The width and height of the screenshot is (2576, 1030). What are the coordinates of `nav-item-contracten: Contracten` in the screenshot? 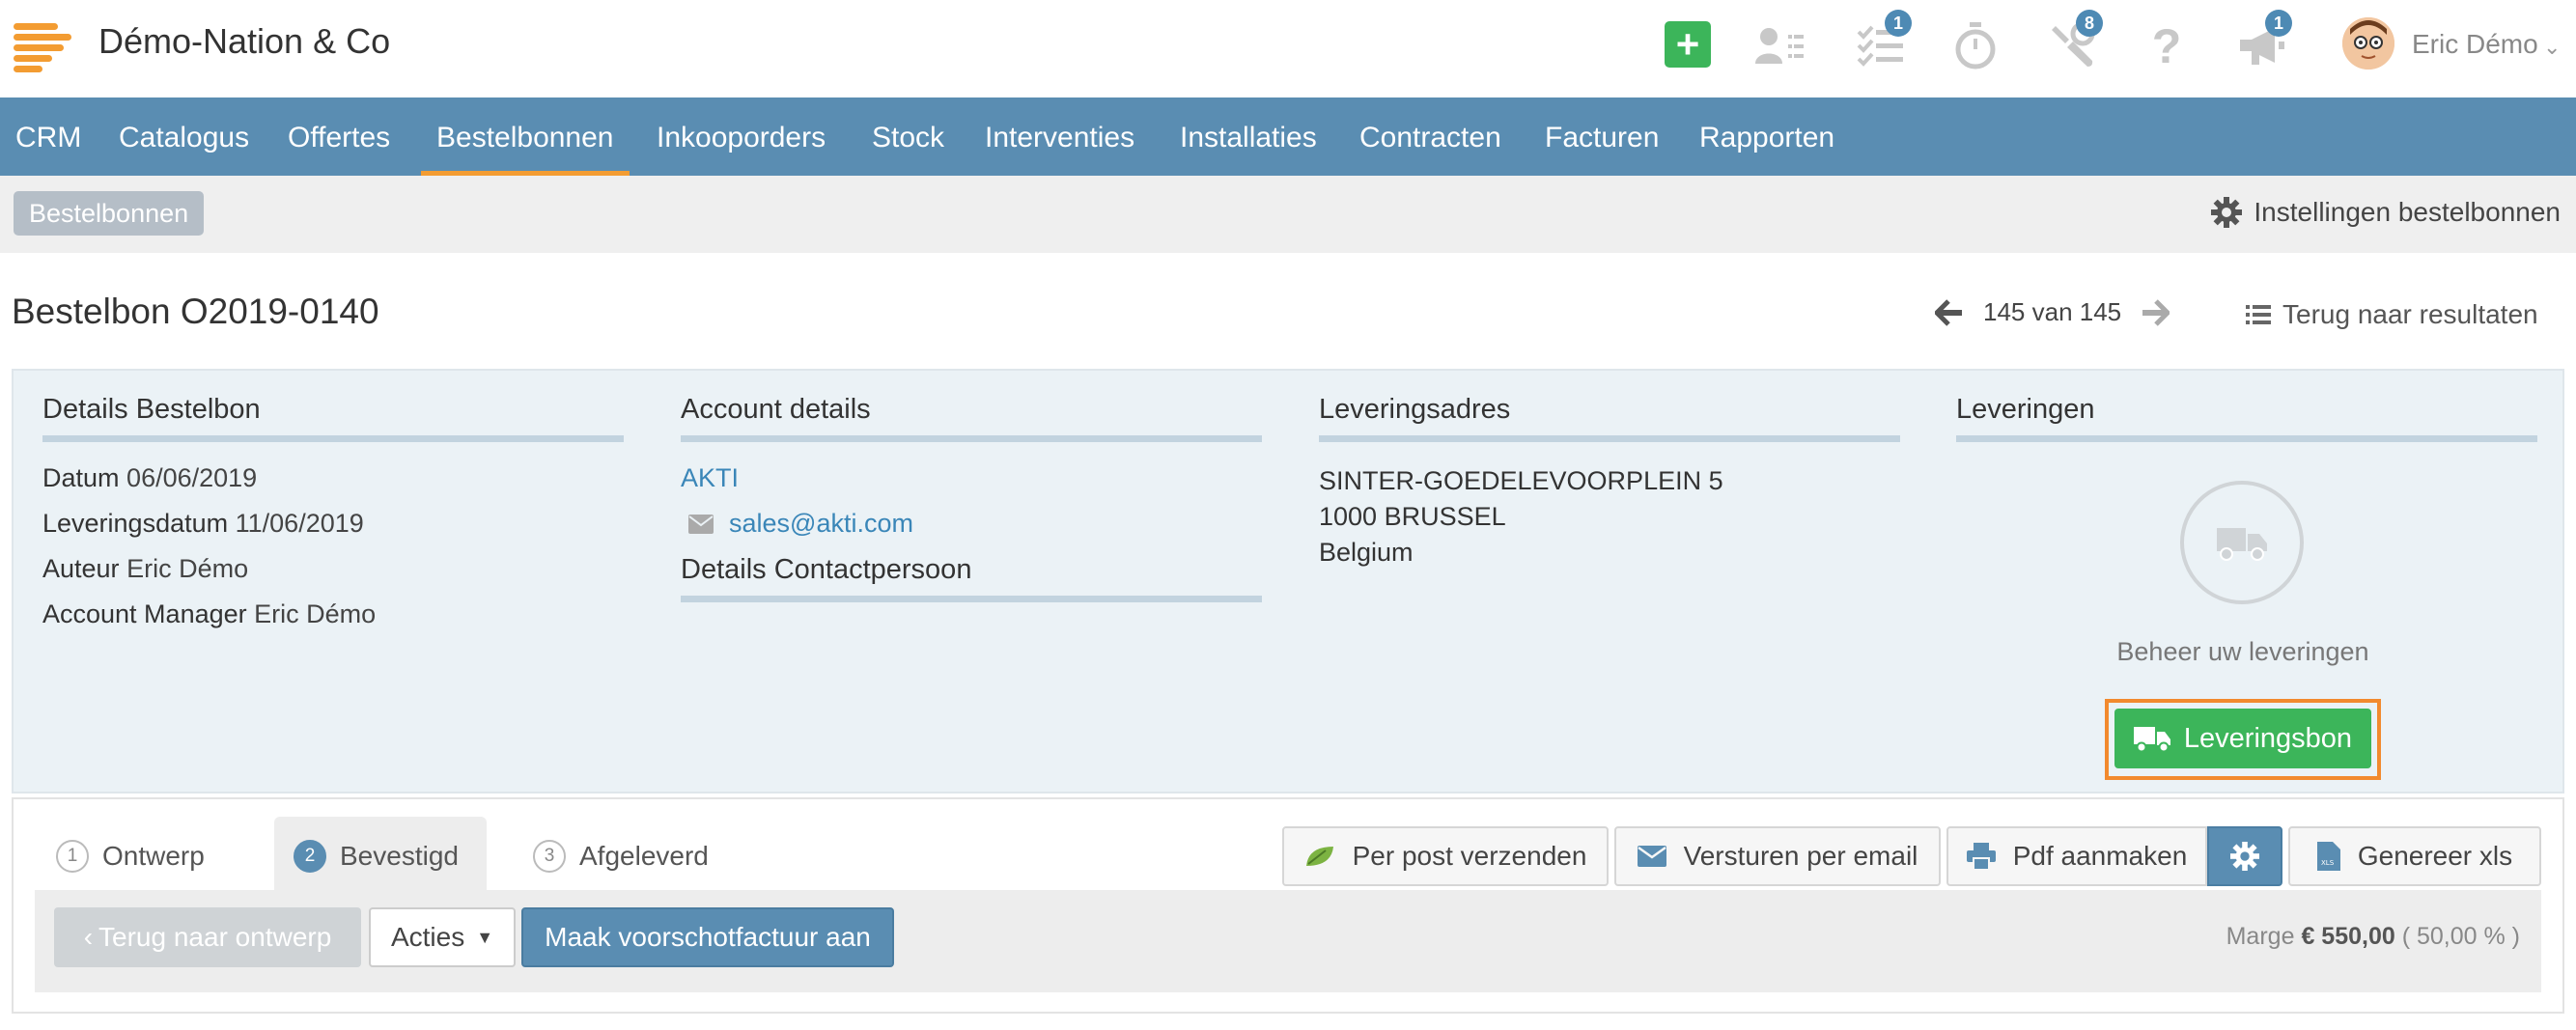 It's located at (1431, 137).